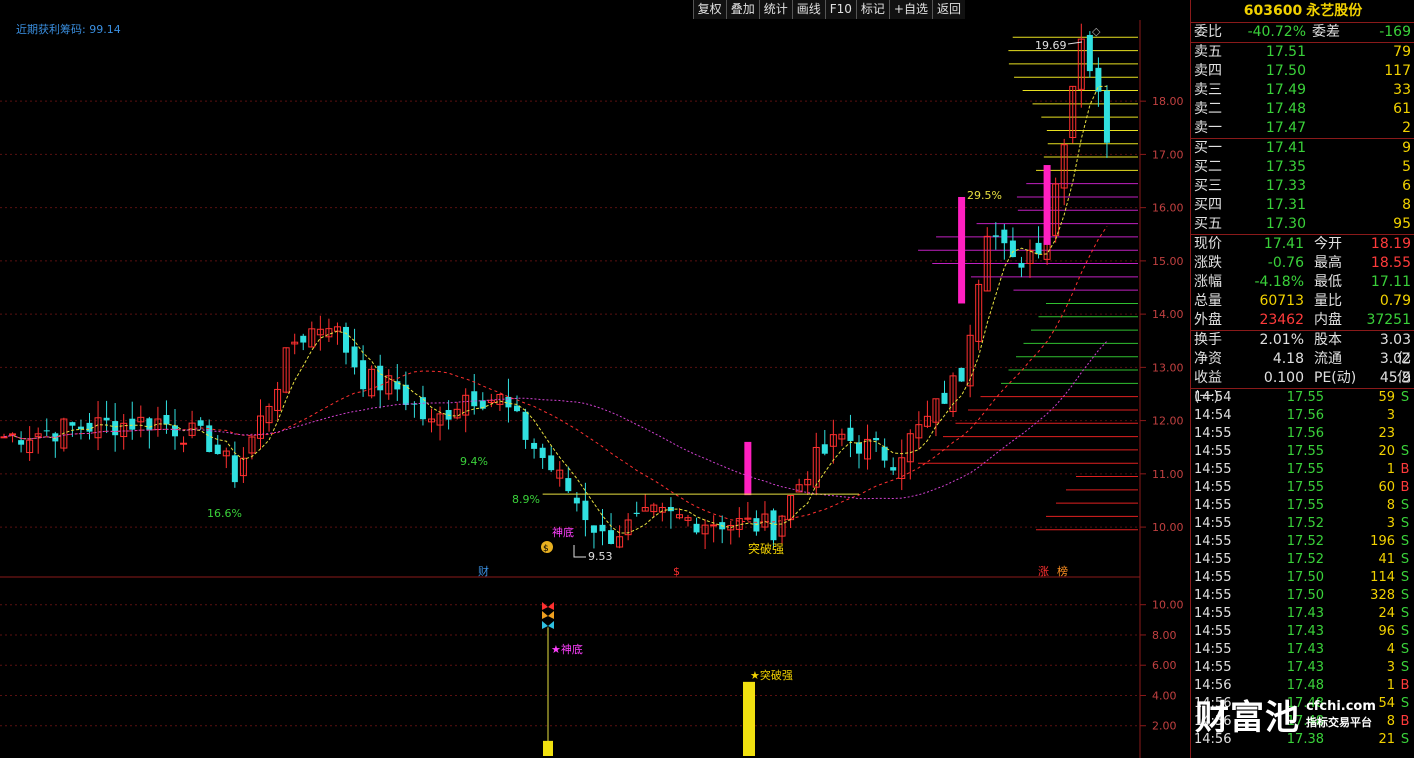  I want to click on tick-volume: 4, so click(1390, 649).